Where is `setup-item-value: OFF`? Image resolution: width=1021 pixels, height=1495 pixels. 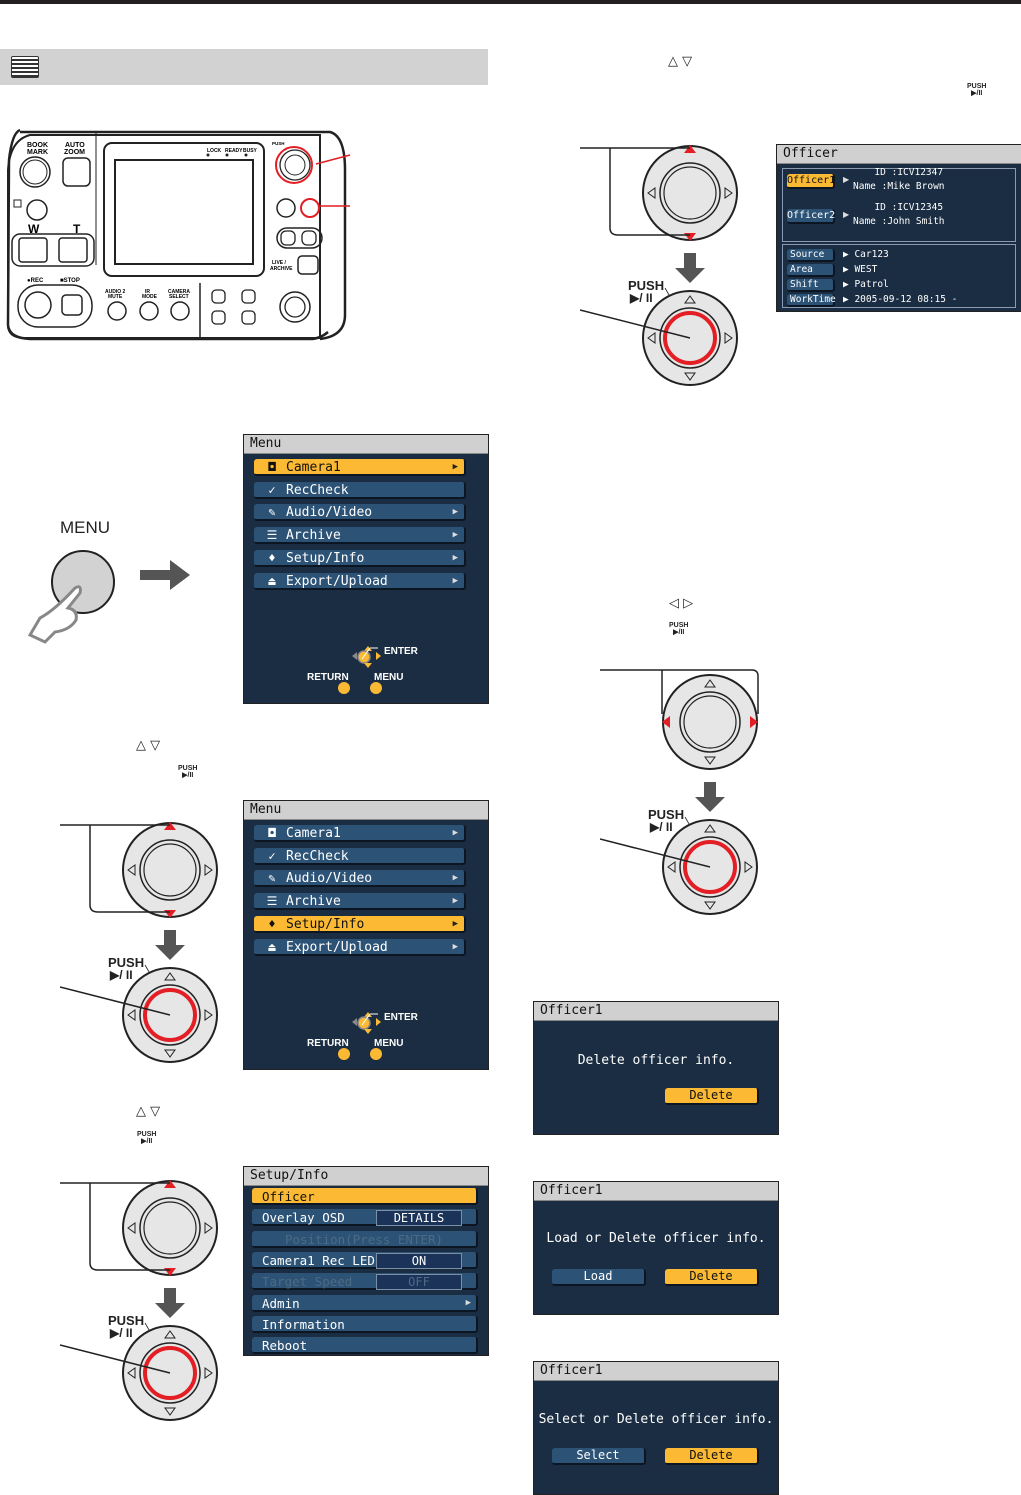
setup-item-value: OFF is located at coordinates (419, 1282).